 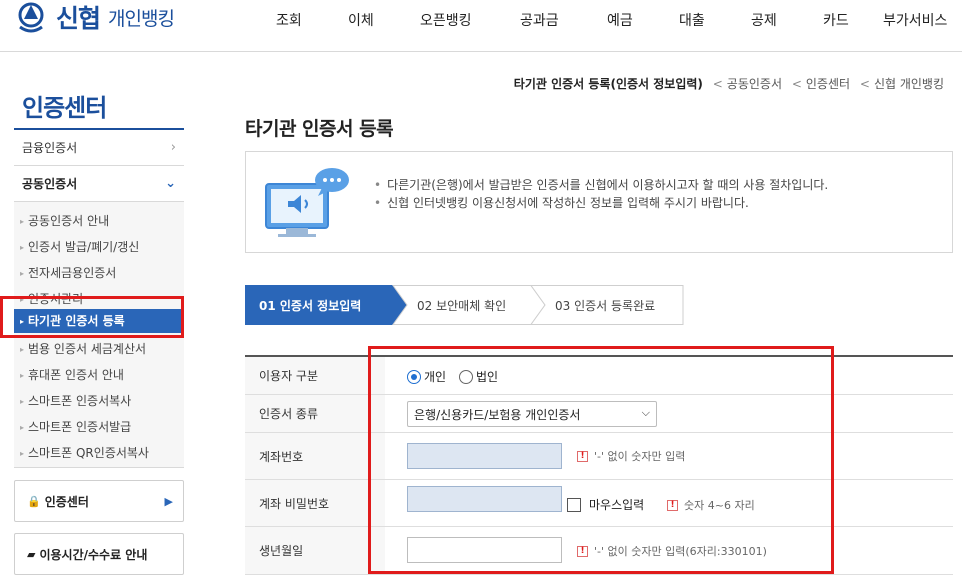 I want to click on gnb-item-extra: 부가서비스, so click(x=915, y=20).